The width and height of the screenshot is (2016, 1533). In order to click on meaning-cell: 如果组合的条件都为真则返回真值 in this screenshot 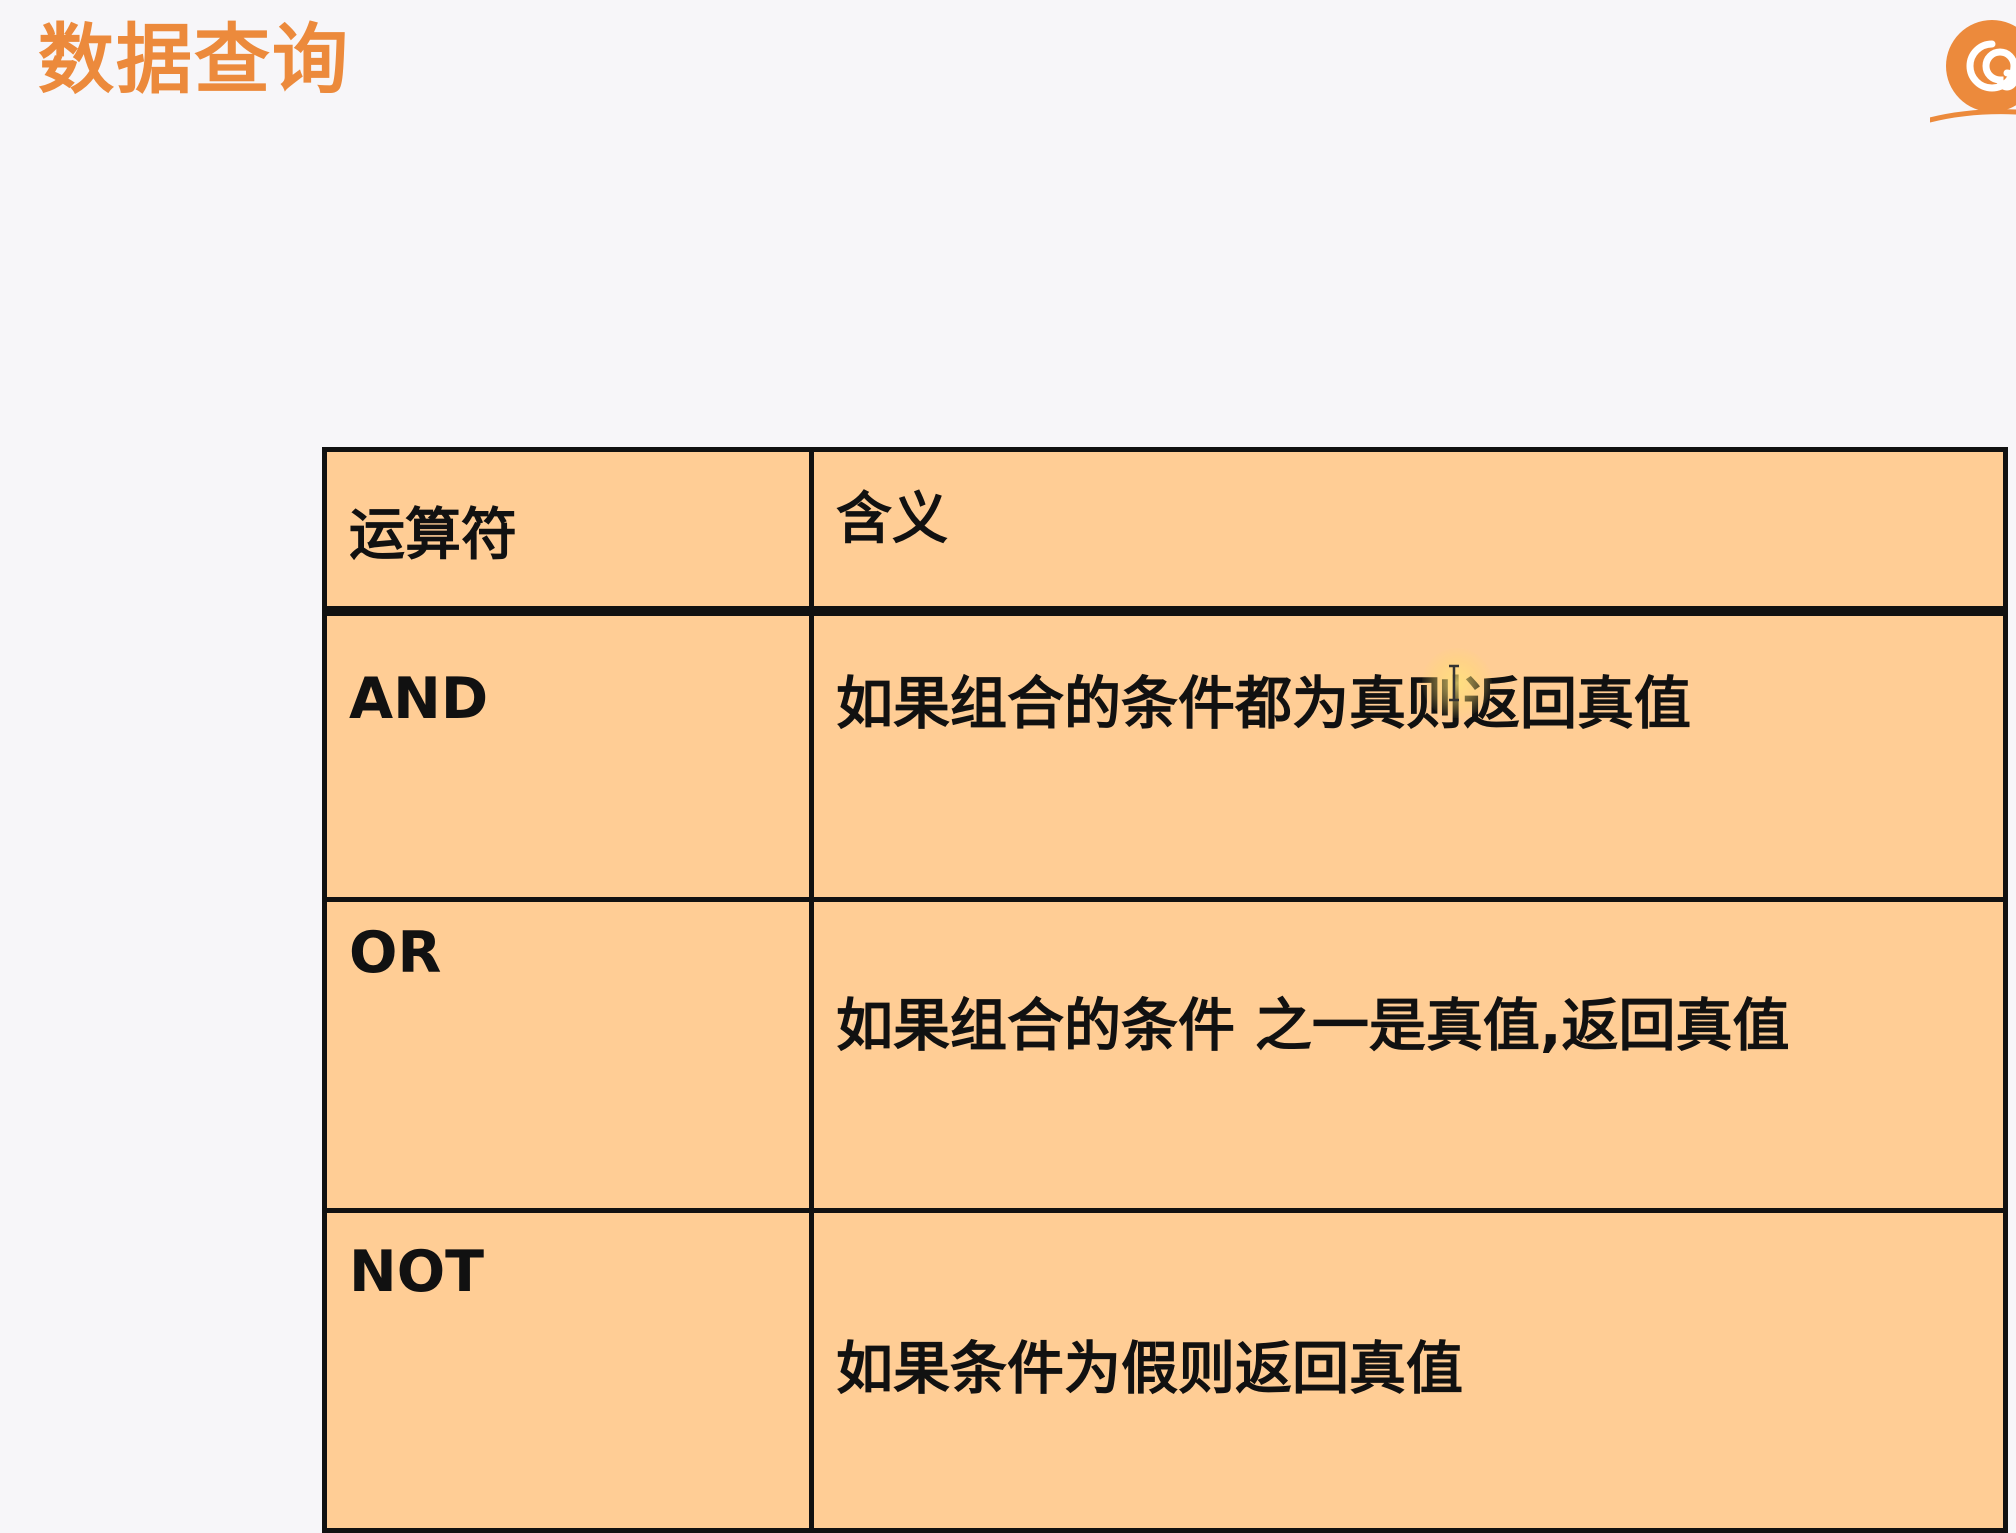, I will do `click(1408, 755)`.